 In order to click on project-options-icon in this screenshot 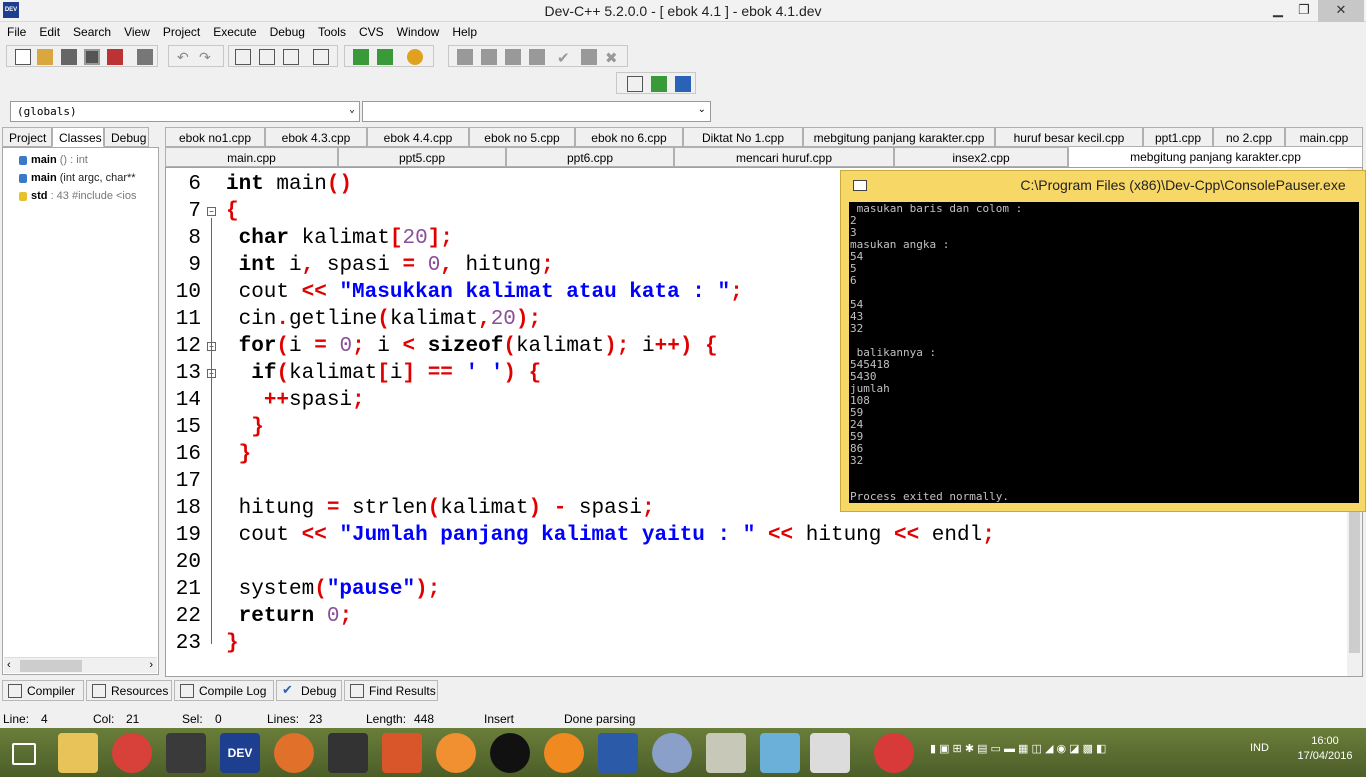, I will do `click(415, 57)`.